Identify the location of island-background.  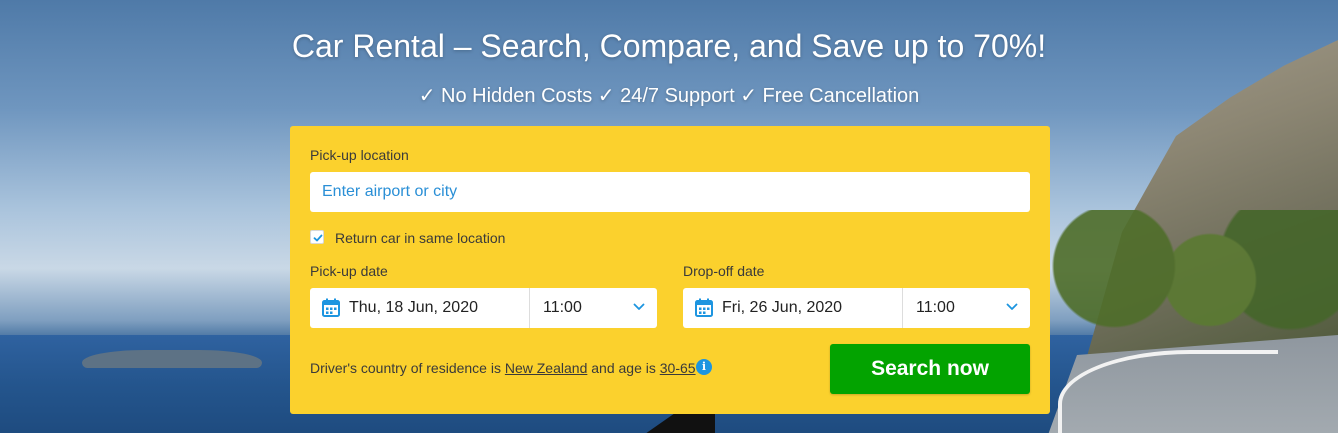
(172, 359).